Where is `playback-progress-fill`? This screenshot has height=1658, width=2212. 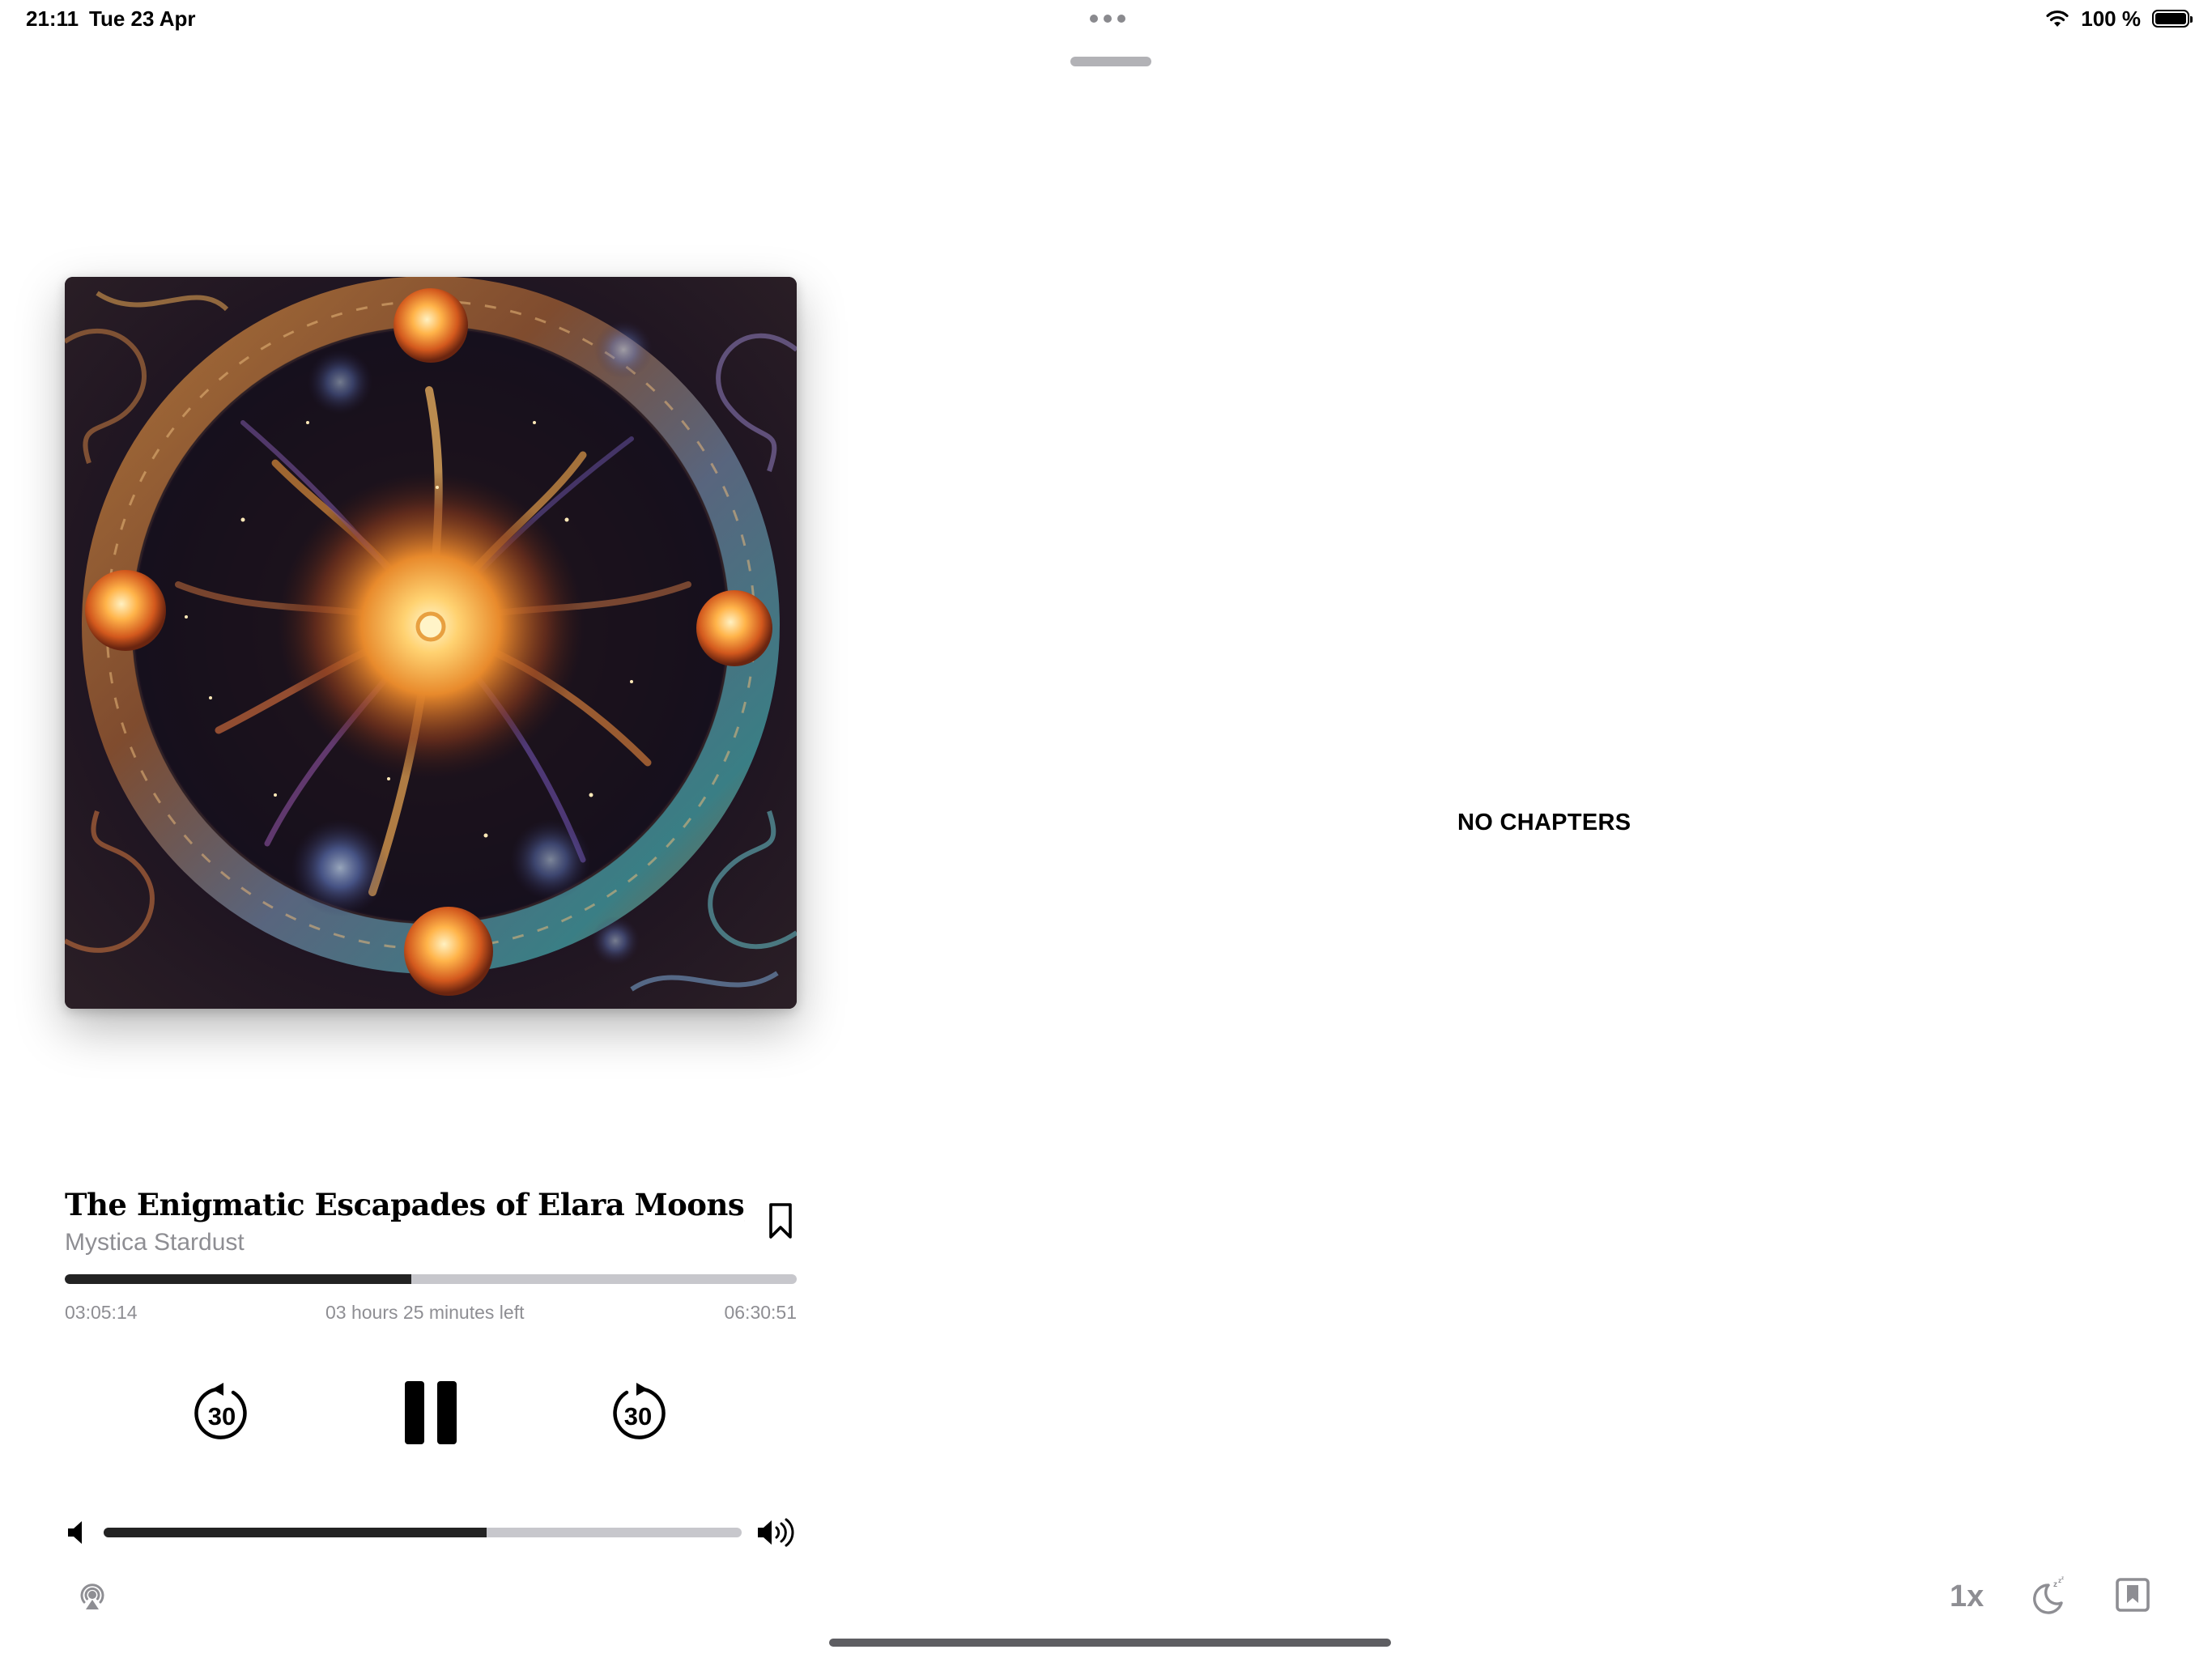 playback-progress-fill is located at coordinates (238, 1279).